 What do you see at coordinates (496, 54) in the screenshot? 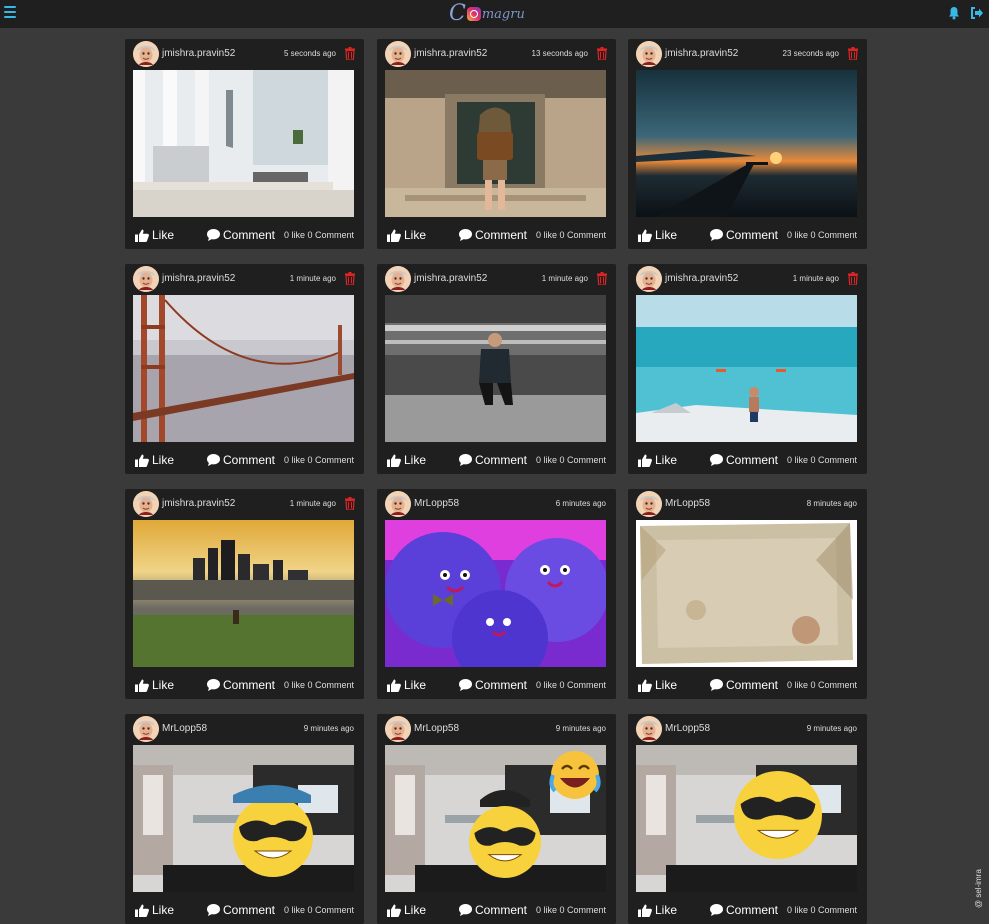
I see `post-header: jmishra.pravin52 13 seconds ago` at bounding box center [496, 54].